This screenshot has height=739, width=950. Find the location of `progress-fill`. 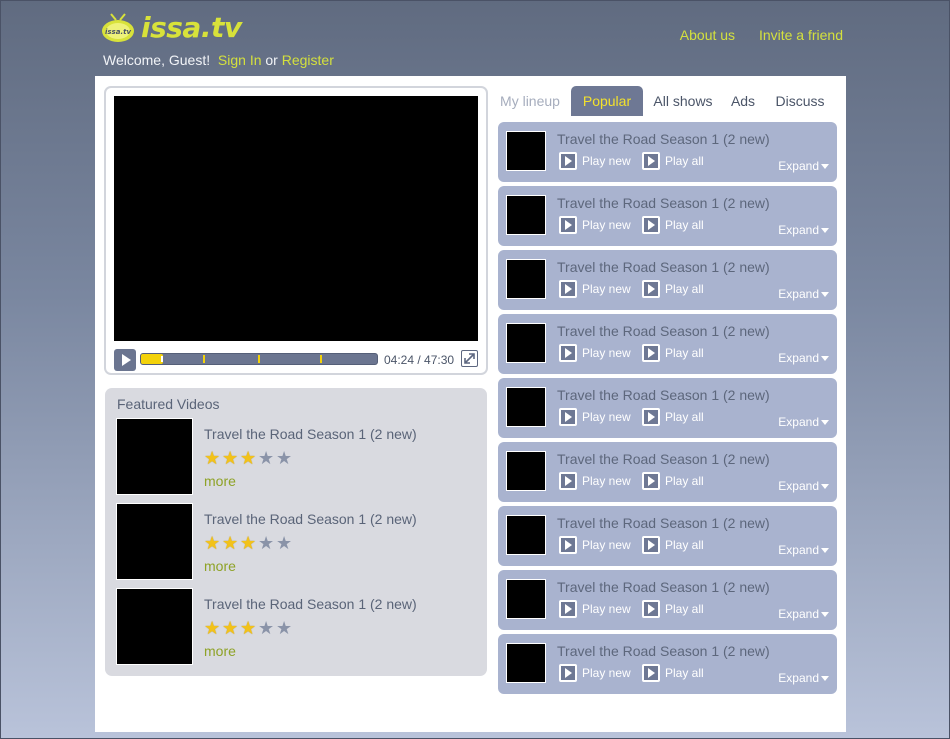

progress-fill is located at coordinates (152, 359).